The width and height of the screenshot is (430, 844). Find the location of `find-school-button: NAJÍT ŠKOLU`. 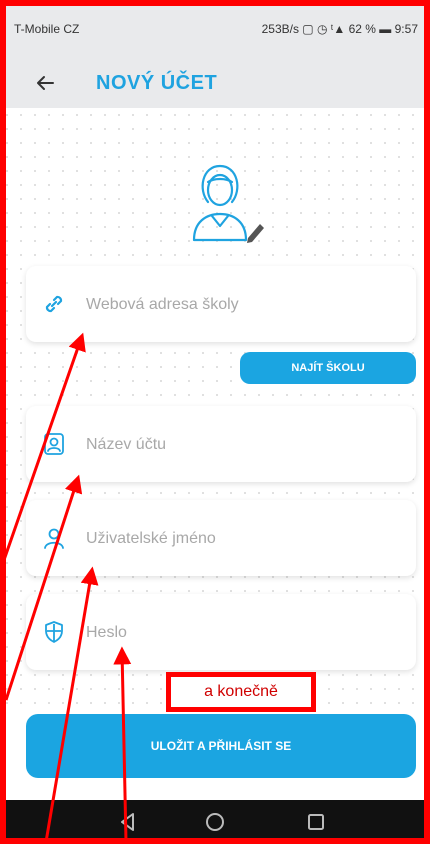

find-school-button: NAJÍT ŠKOLU is located at coordinates (328, 368).